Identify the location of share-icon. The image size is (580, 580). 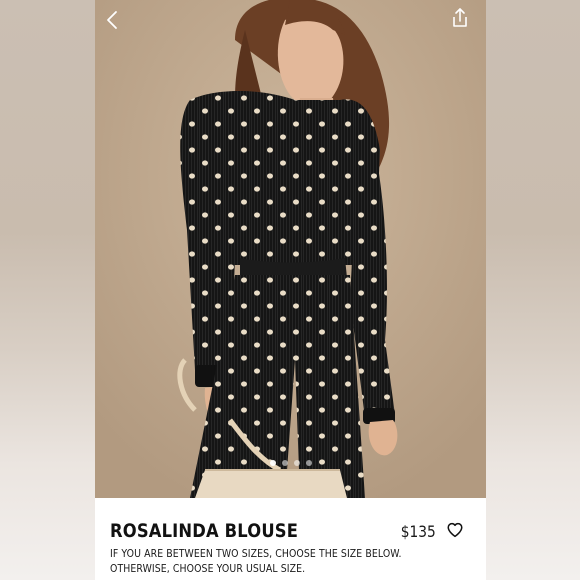
(460, 17).